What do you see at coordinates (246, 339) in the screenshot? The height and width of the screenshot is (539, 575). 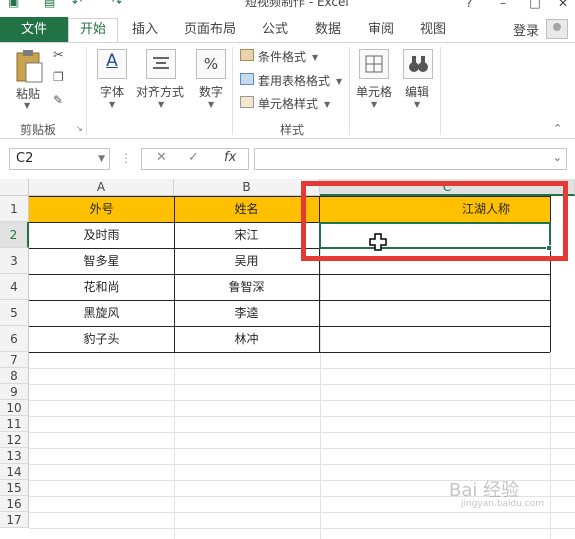 I see `table-cell: 林冲` at bounding box center [246, 339].